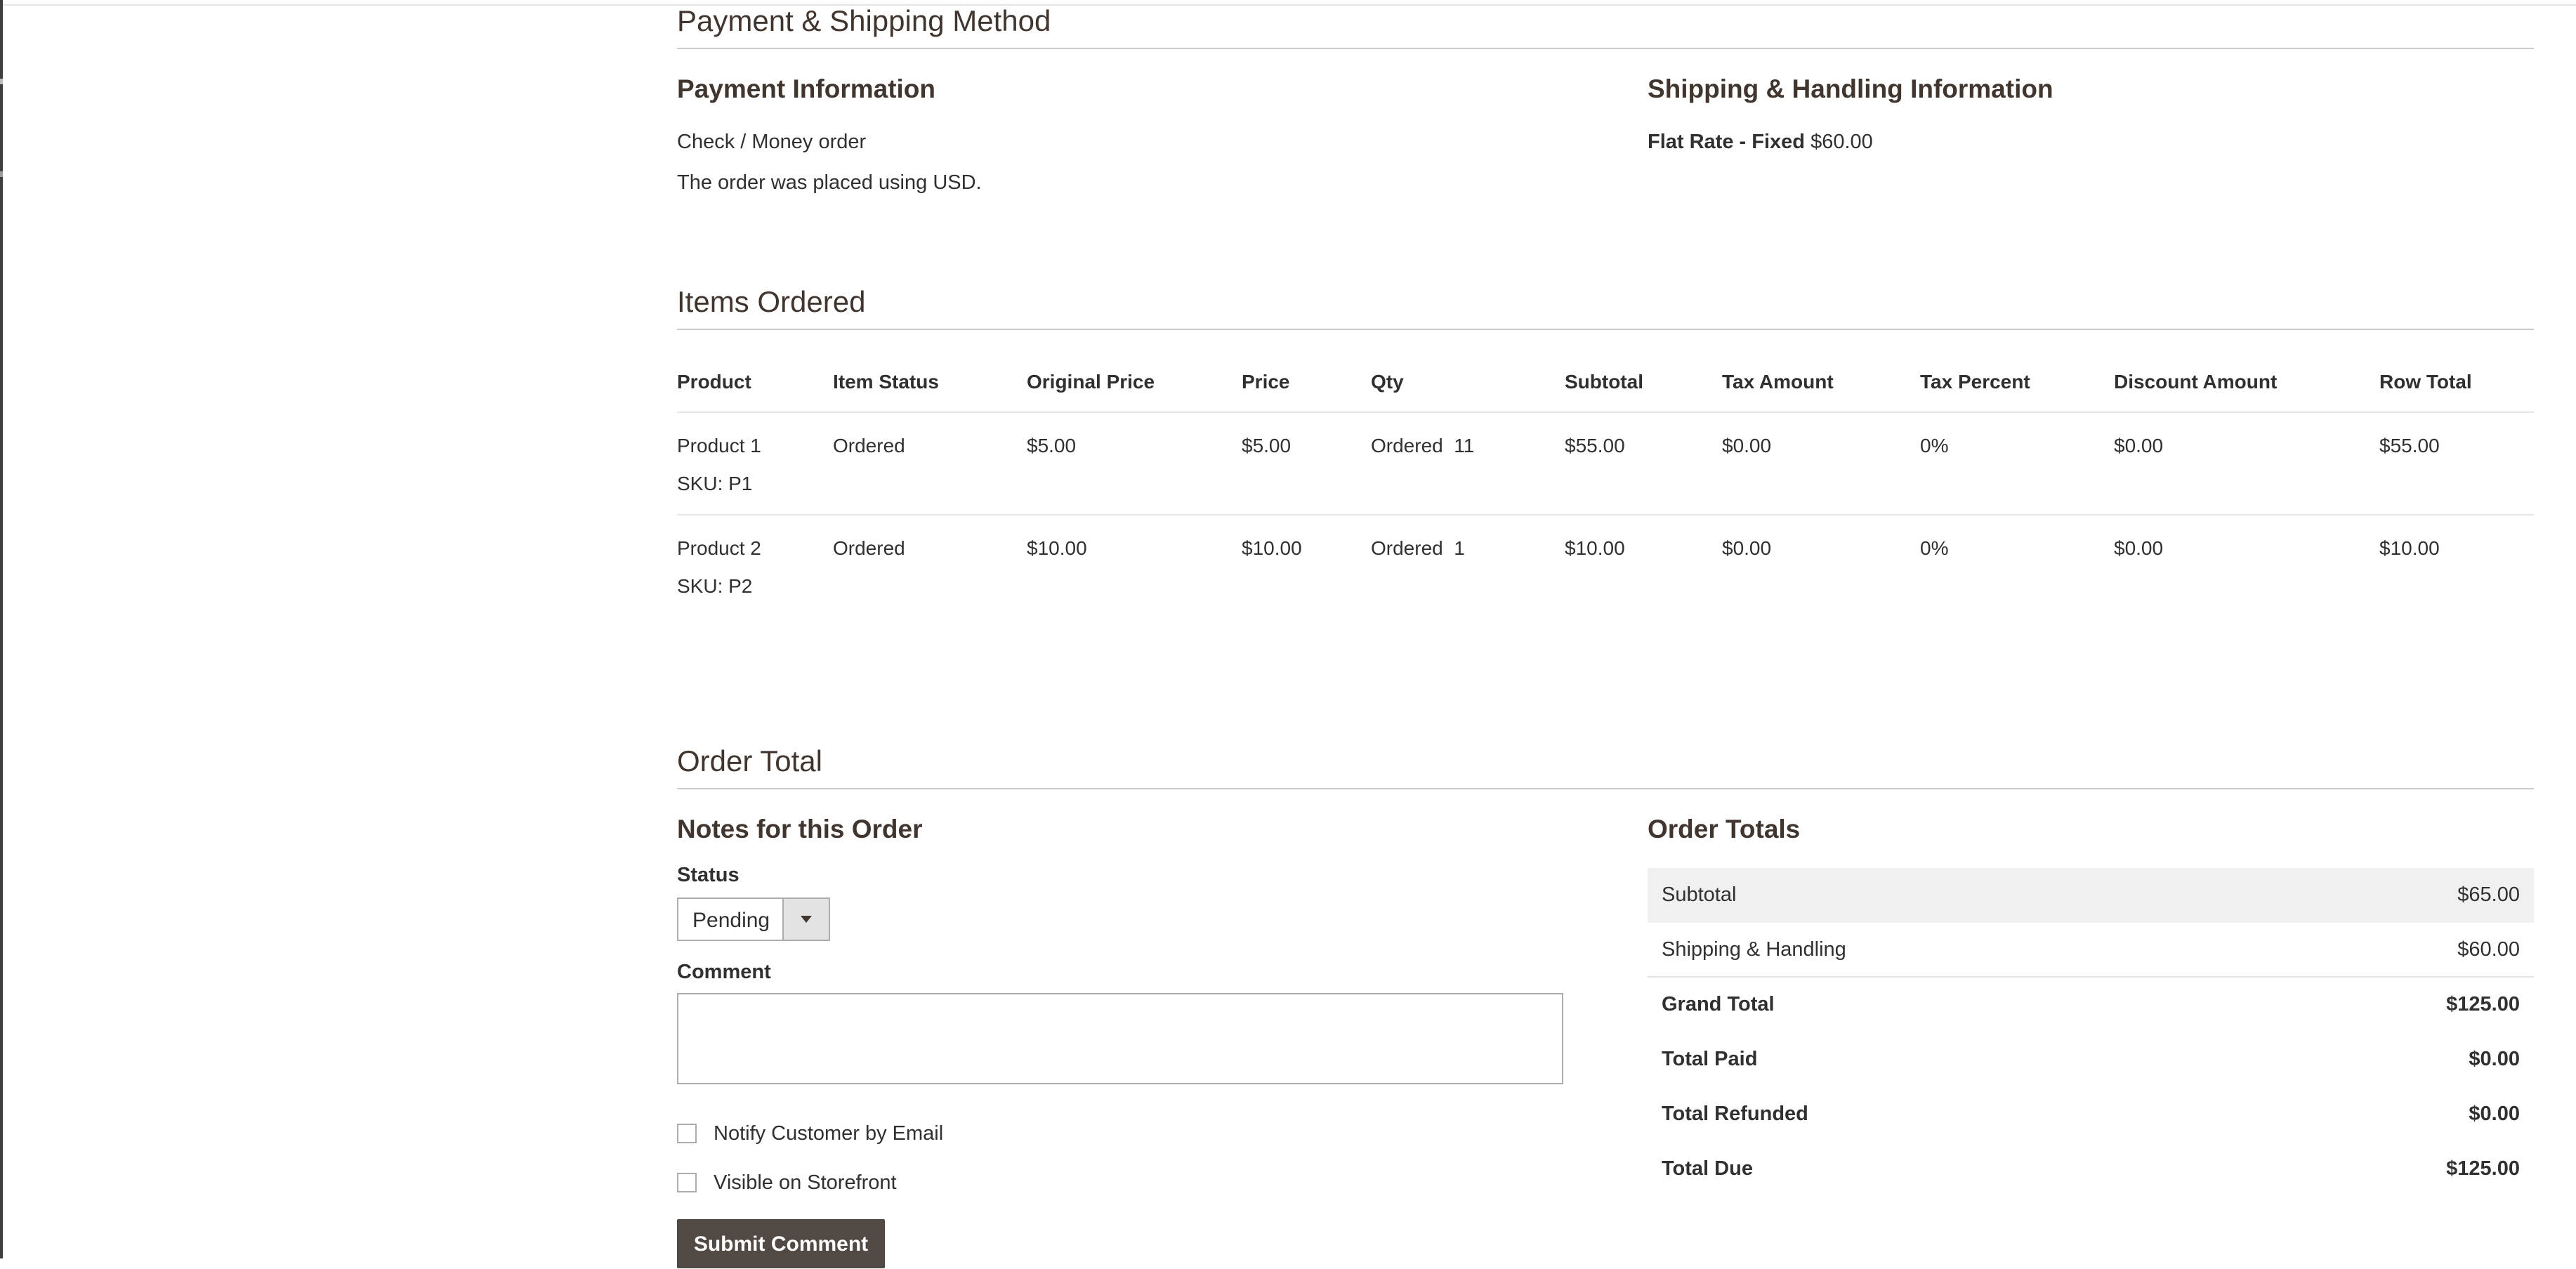 Image resolution: width=2576 pixels, height=1269 pixels. What do you see at coordinates (1306, 463) in the screenshot?
I see `price-cell: $5.00` at bounding box center [1306, 463].